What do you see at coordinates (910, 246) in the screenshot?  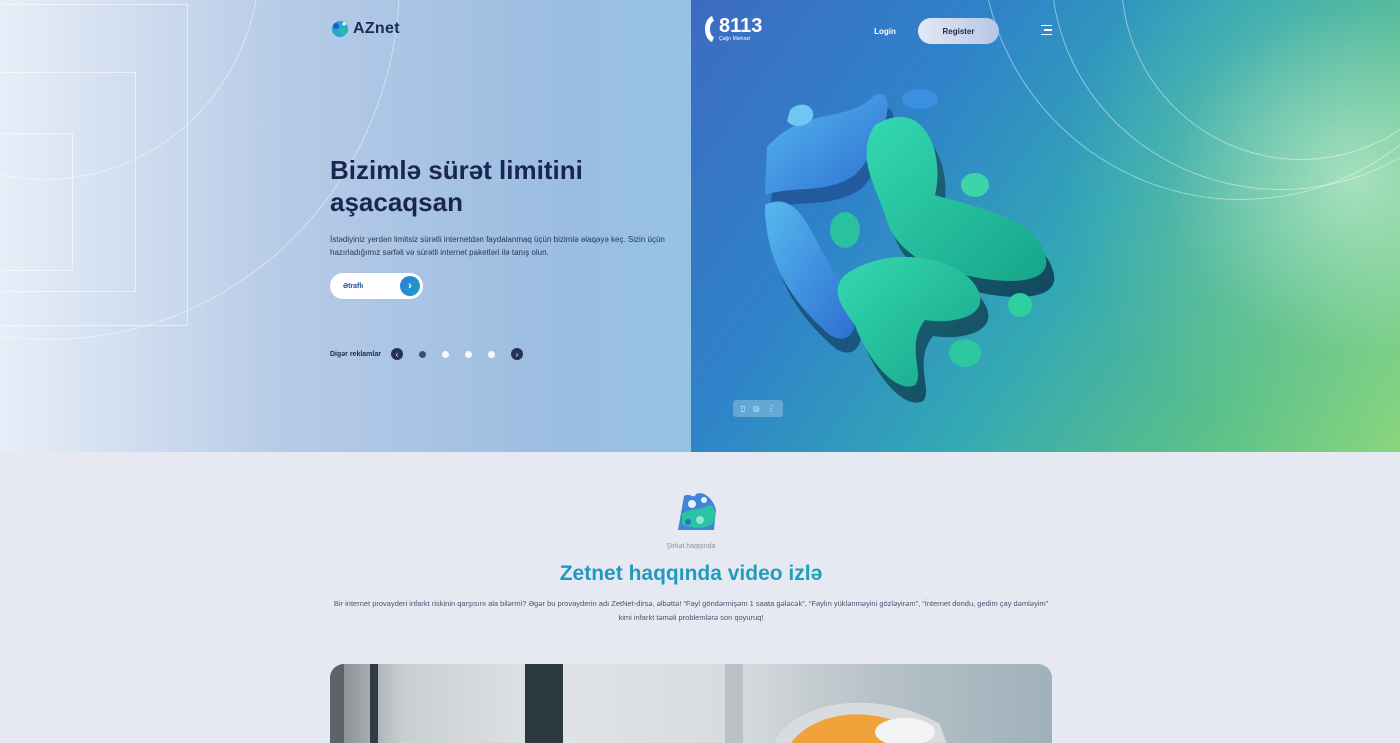 I see `hero-3d-blob-illustration` at bounding box center [910, 246].